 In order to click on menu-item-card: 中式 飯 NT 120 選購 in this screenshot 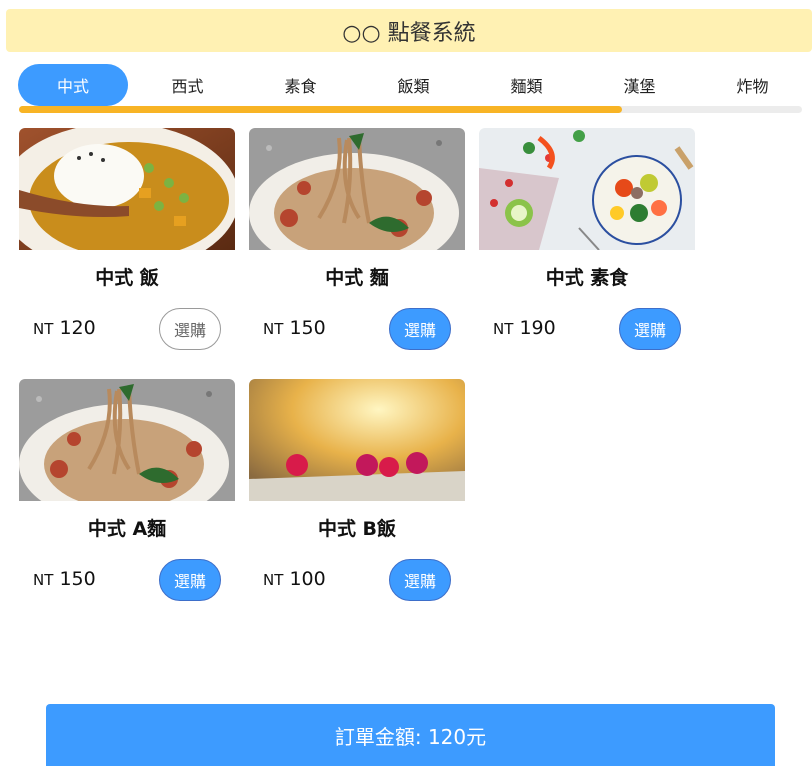, I will do `click(127, 248)`.